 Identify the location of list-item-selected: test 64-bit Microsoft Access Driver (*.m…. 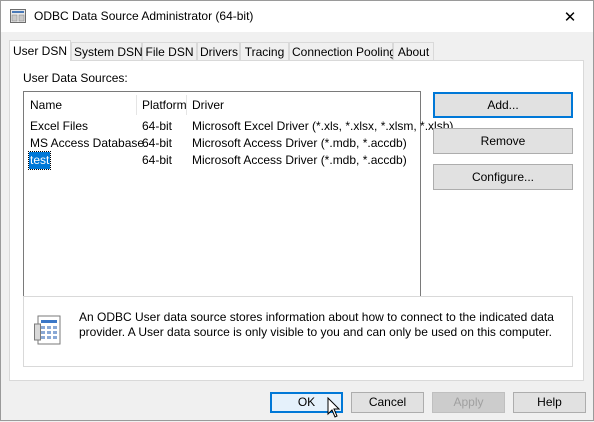
(222, 160).